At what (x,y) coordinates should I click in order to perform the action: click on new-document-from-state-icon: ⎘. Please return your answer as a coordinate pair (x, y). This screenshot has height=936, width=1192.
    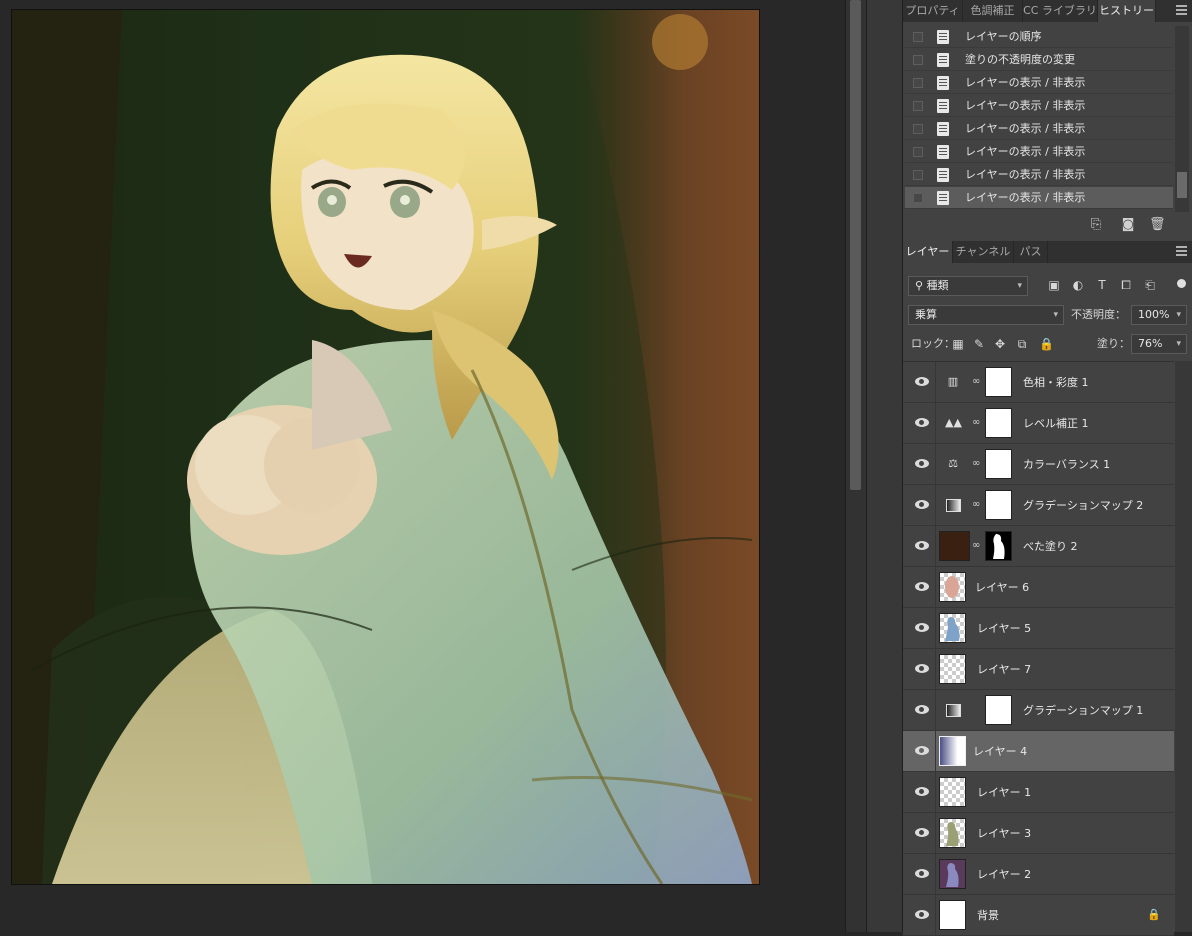
    Looking at the image, I should click on (1096, 225).